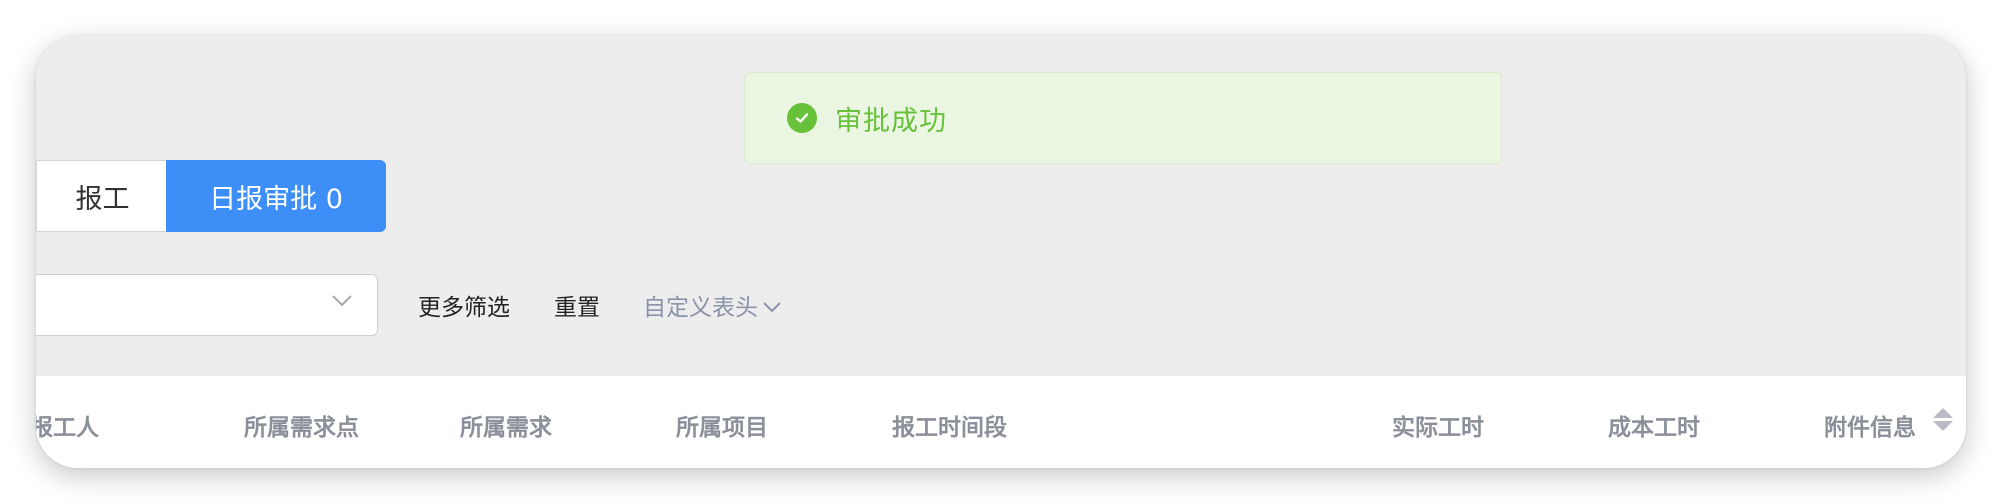 This screenshot has width=2002, height=504. I want to click on check-circle-icon, so click(802, 118).